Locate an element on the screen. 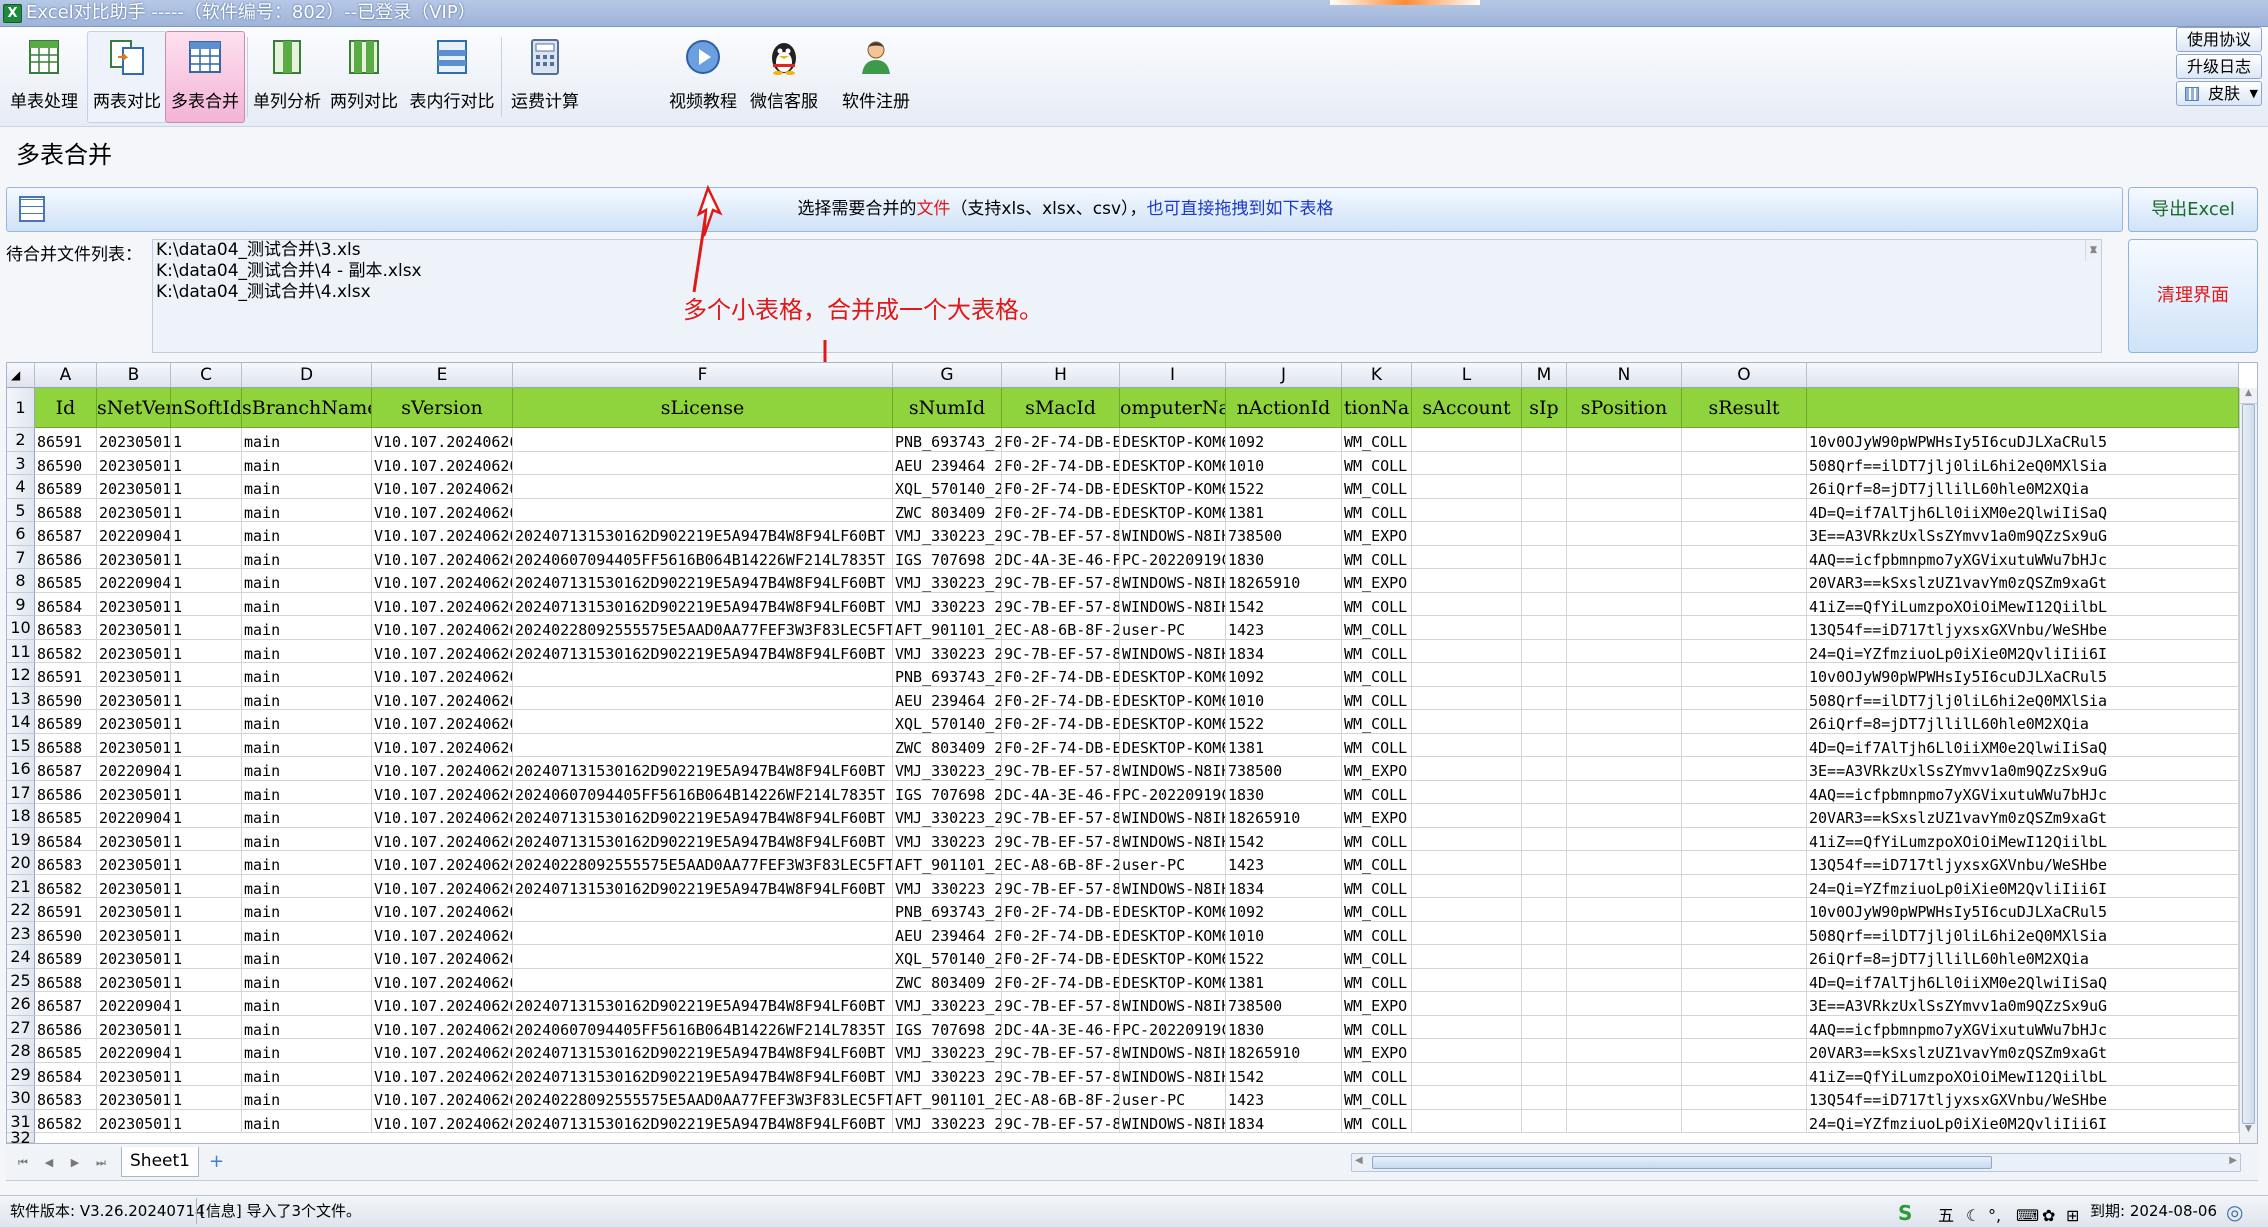 The image size is (2268, 1227). table-cell: 26iQrf=8=jDT7jllilL60hle0M2XQia is located at coordinates (2023, 487).